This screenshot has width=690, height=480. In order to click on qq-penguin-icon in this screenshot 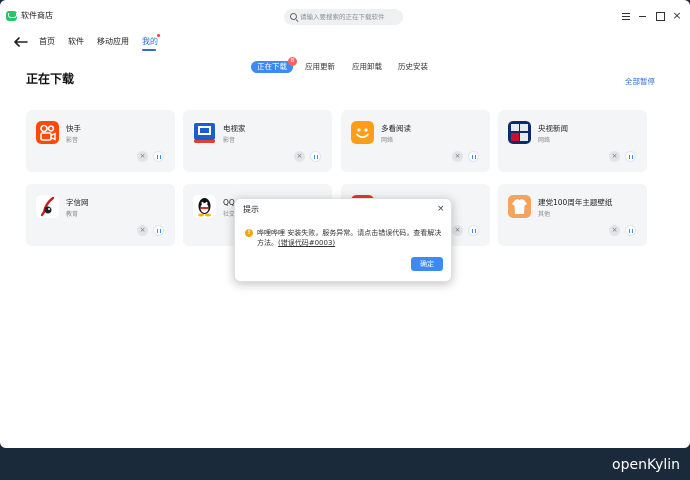, I will do `click(204, 206)`.